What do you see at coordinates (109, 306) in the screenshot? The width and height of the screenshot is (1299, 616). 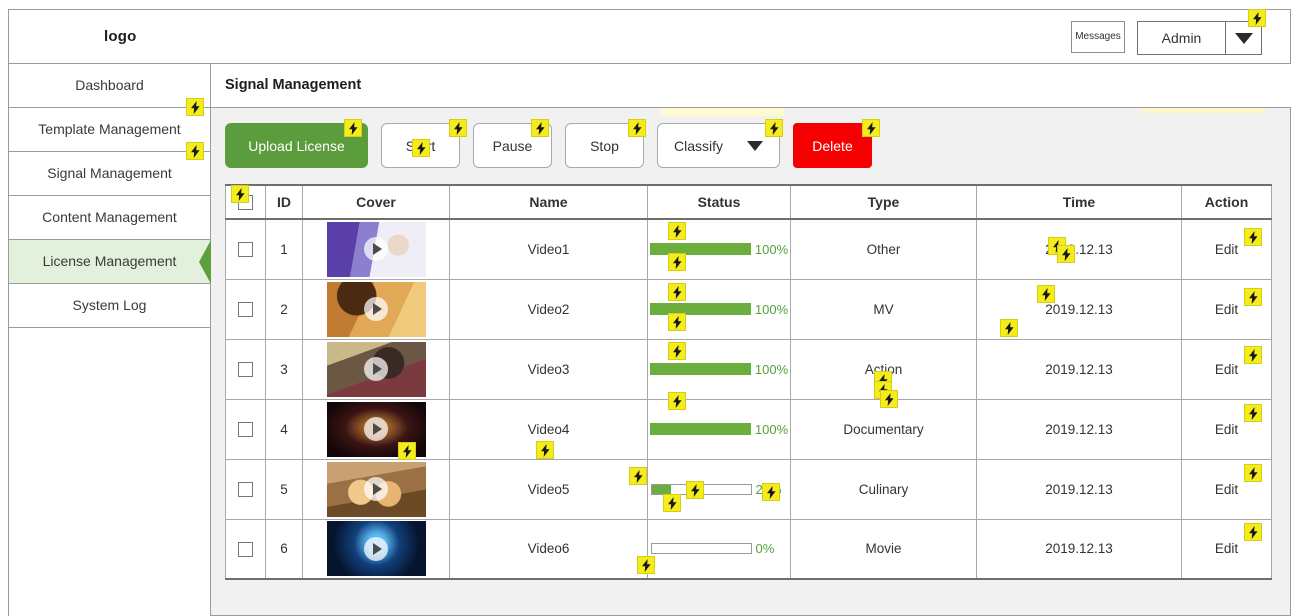 I see `sidebar-item-system-log: System Log` at bounding box center [109, 306].